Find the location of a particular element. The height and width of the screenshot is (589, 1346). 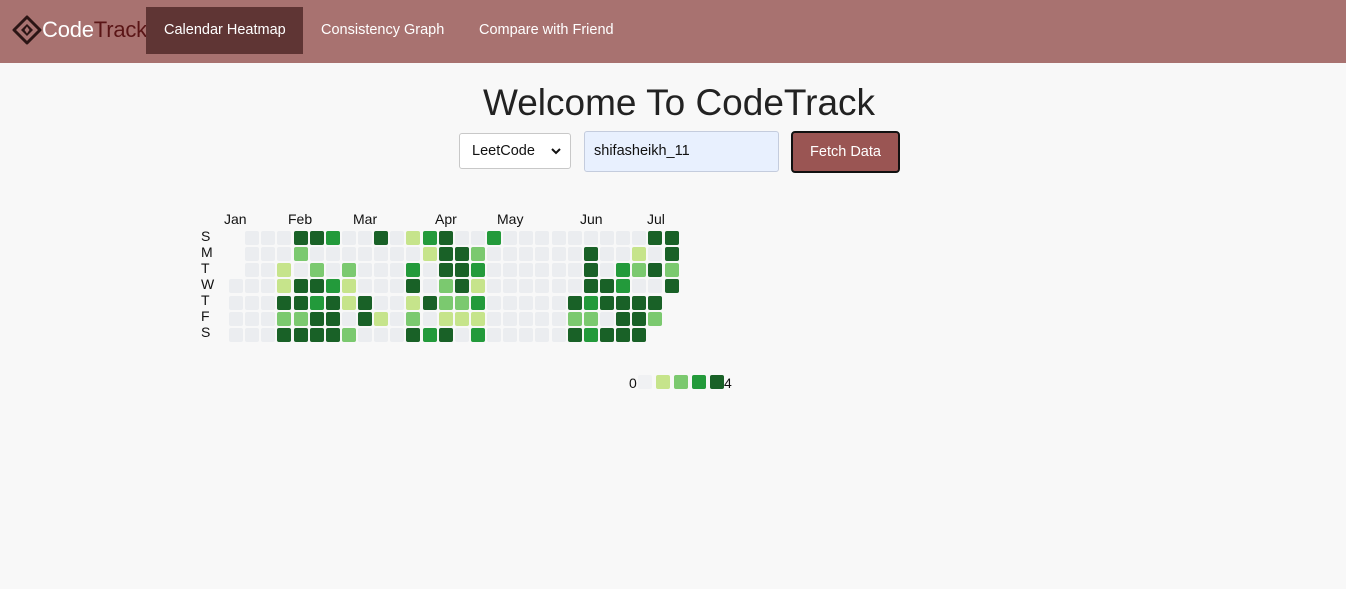

nav-compare-with-friend: Compare with Friend is located at coordinates (546, 30).